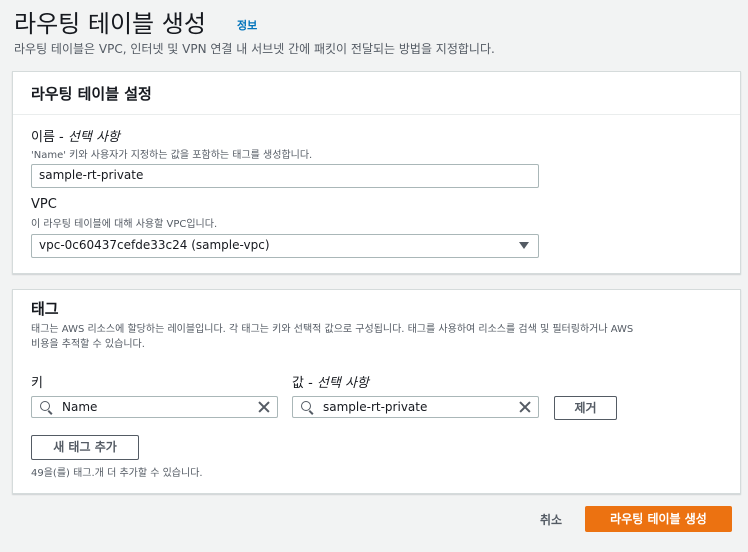 The image size is (748, 552). I want to click on name-label-text: 이름 -, so click(49, 137).